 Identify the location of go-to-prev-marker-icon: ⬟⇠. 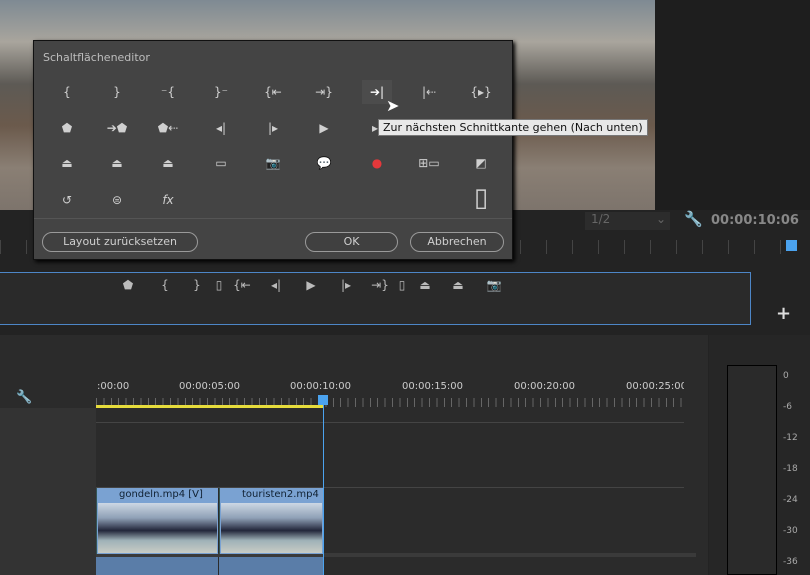
(168, 128).